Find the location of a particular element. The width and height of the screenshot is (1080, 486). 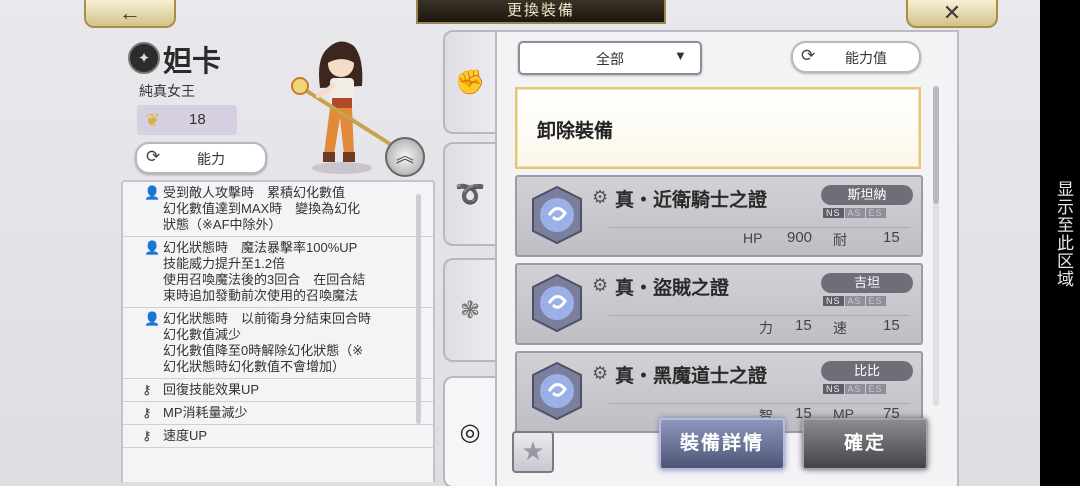

skill-item: ⚷ MP消耗量減少 is located at coordinates (278, 413).